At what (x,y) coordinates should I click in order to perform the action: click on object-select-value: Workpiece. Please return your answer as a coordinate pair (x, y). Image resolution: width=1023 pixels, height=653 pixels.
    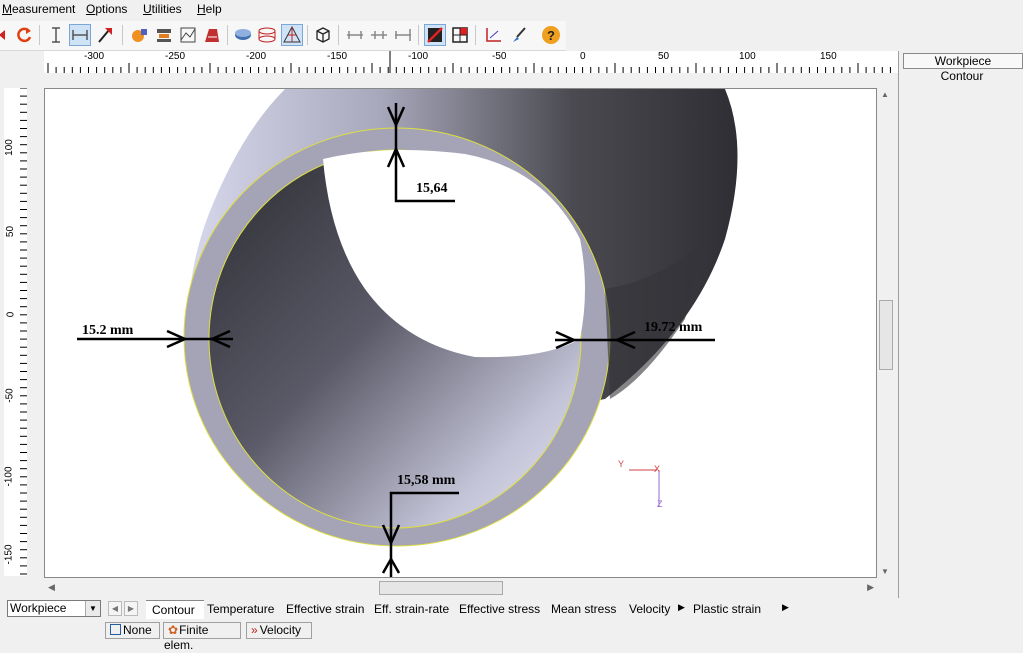
    Looking at the image, I should click on (38, 608).